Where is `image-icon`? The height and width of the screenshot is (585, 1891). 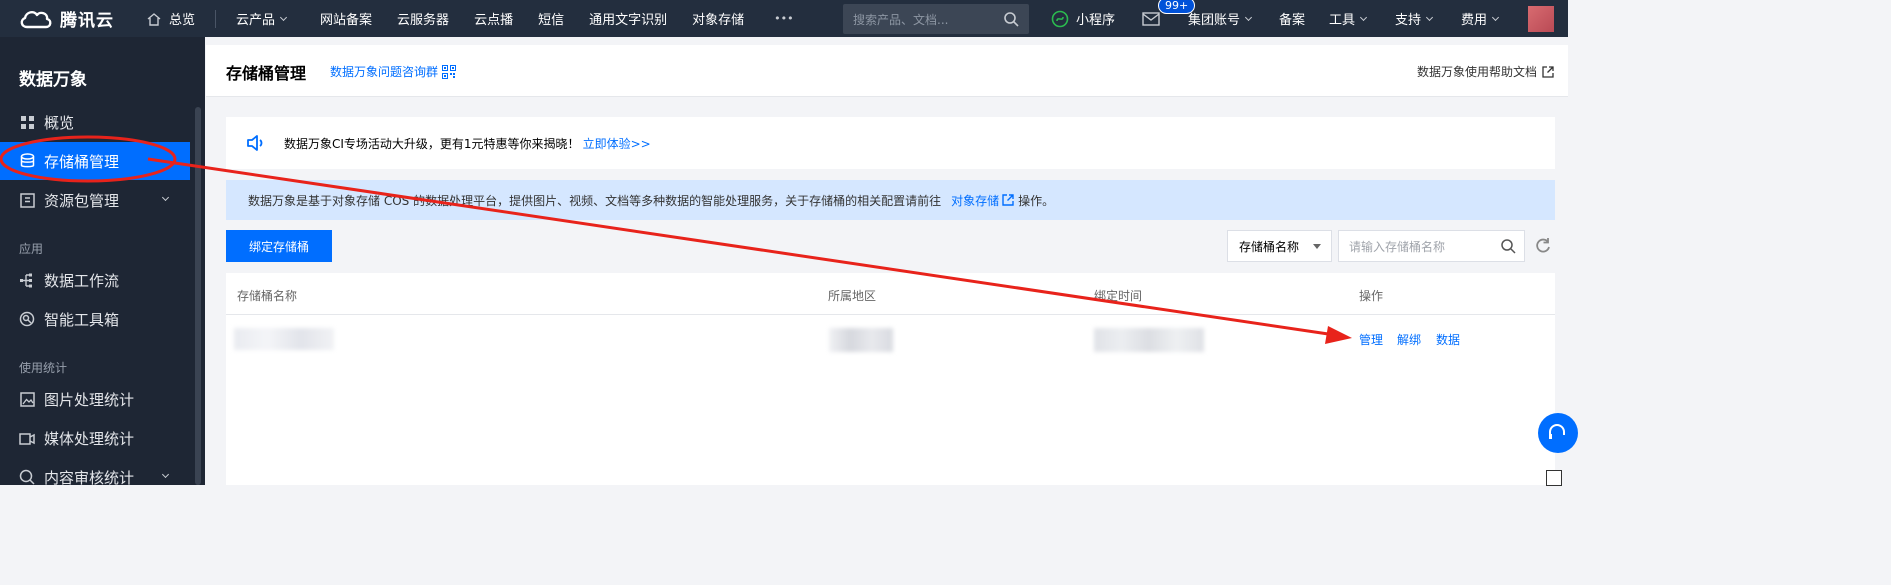 image-icon is located at coordinates (27, 399).